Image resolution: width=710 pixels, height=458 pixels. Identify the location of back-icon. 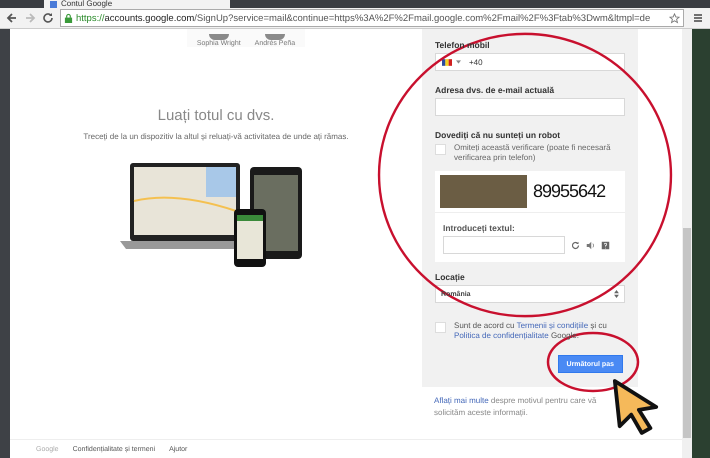
(12, 18).